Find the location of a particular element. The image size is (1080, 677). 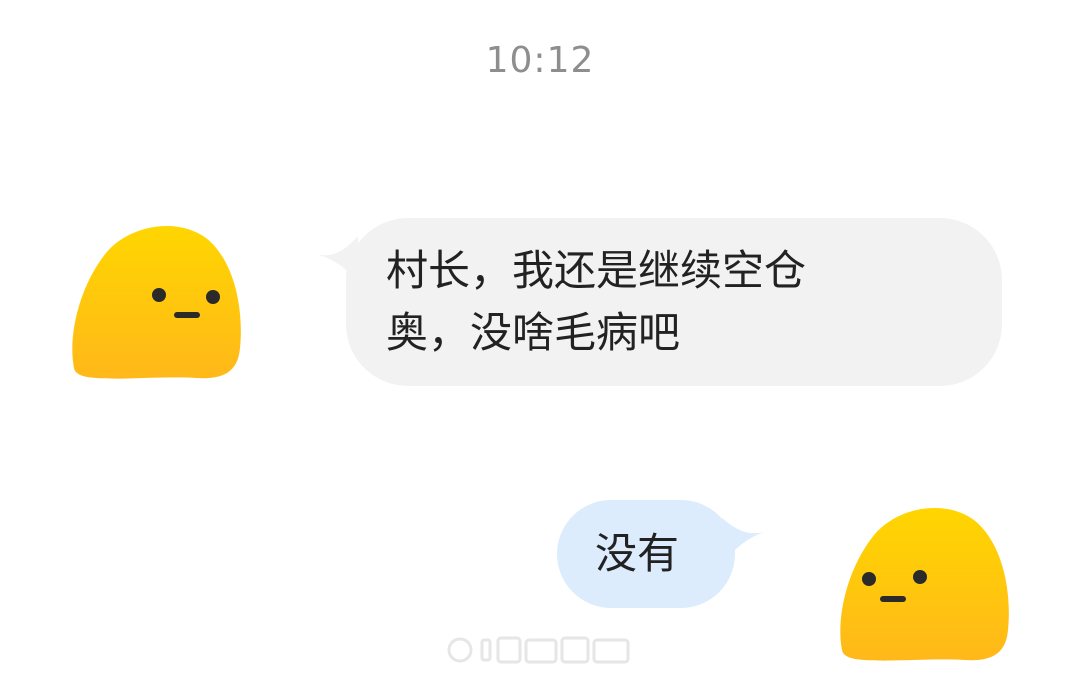

own-avatar is located at coordinates (924, 583).